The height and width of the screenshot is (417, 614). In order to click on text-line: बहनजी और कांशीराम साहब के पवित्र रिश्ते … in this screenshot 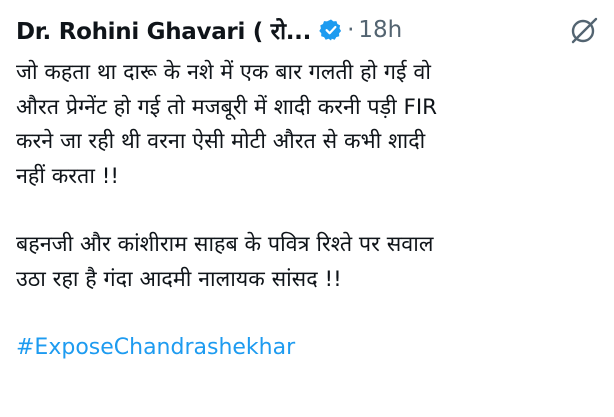, I will do `click(225, 244)`.